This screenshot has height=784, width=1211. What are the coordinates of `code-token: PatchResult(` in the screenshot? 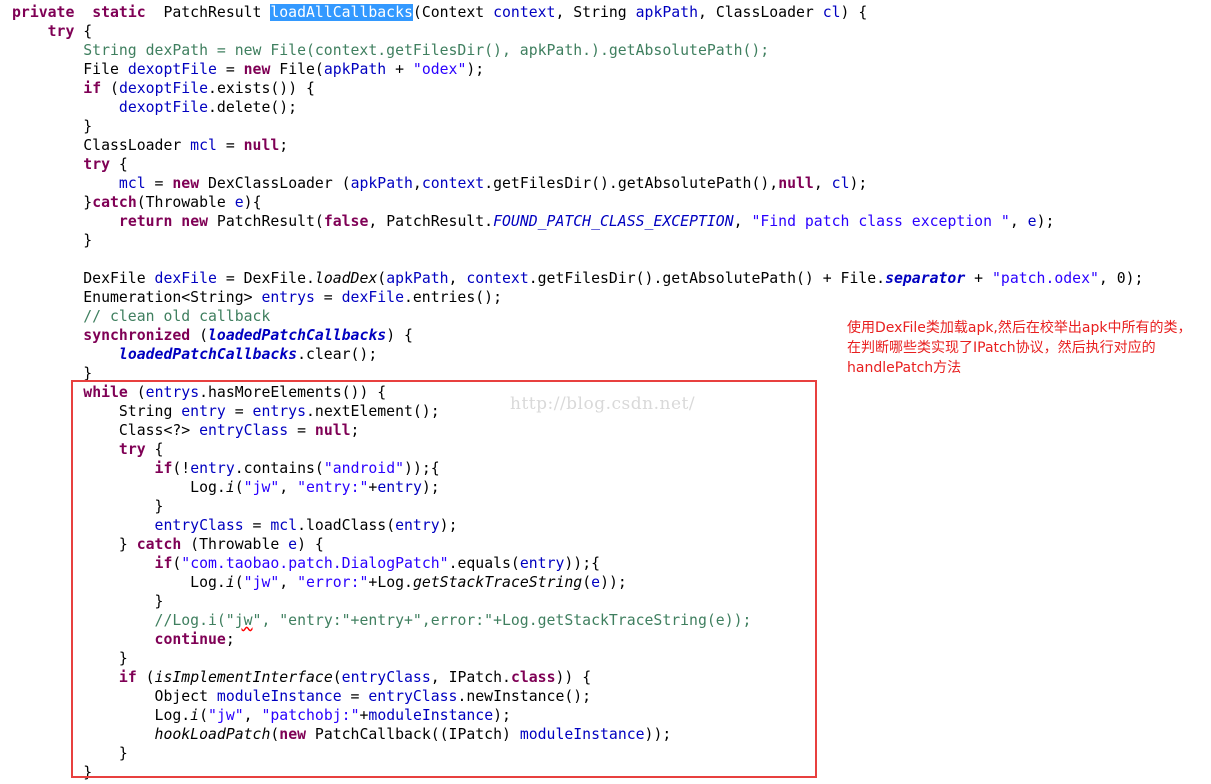 It's located at (266, 221).